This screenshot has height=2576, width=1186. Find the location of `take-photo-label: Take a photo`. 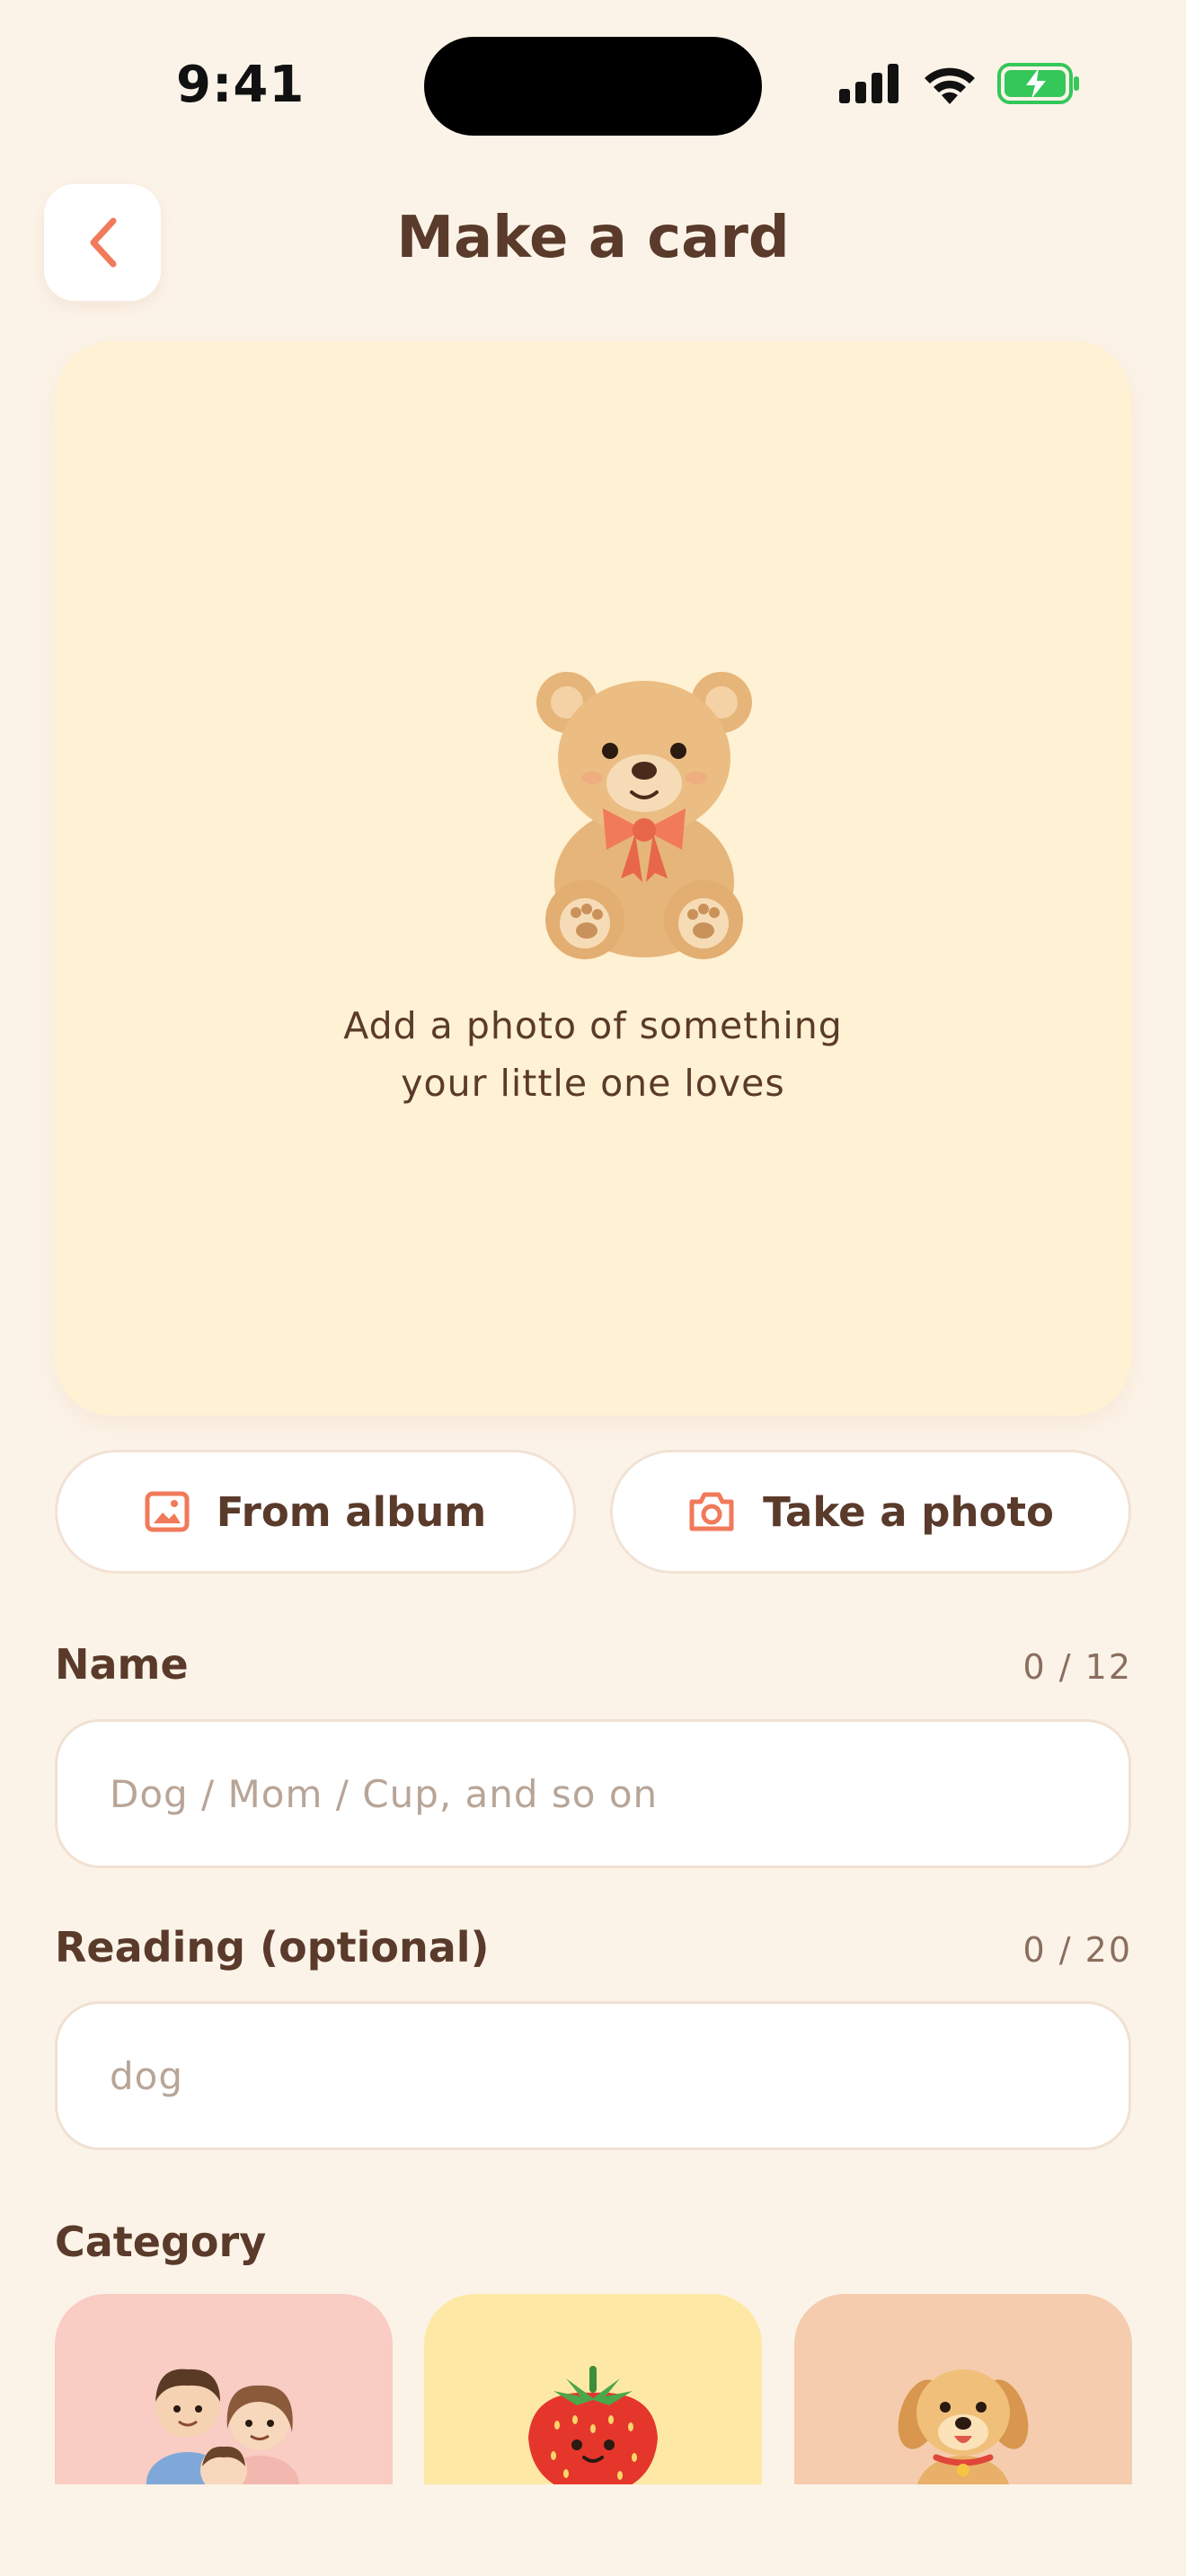

take-photo-label: Take a photo is located at coordinates (908, 1511).